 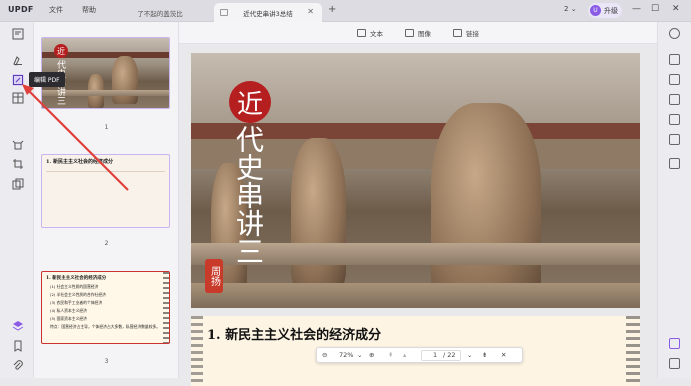 What do you see at coordinates (76, 302) in the screenshot?
I see `thumb-line: (3) 农民和手工业者的个体经济` at bounding box center [76, 302].